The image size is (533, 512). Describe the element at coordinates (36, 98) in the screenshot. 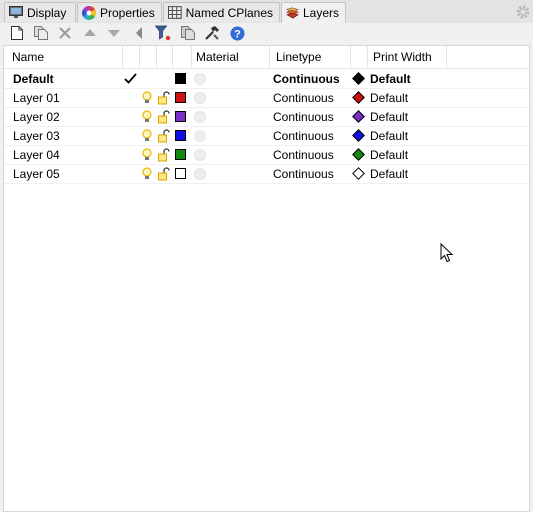

I see `layer-name: Layer 01` at that location.